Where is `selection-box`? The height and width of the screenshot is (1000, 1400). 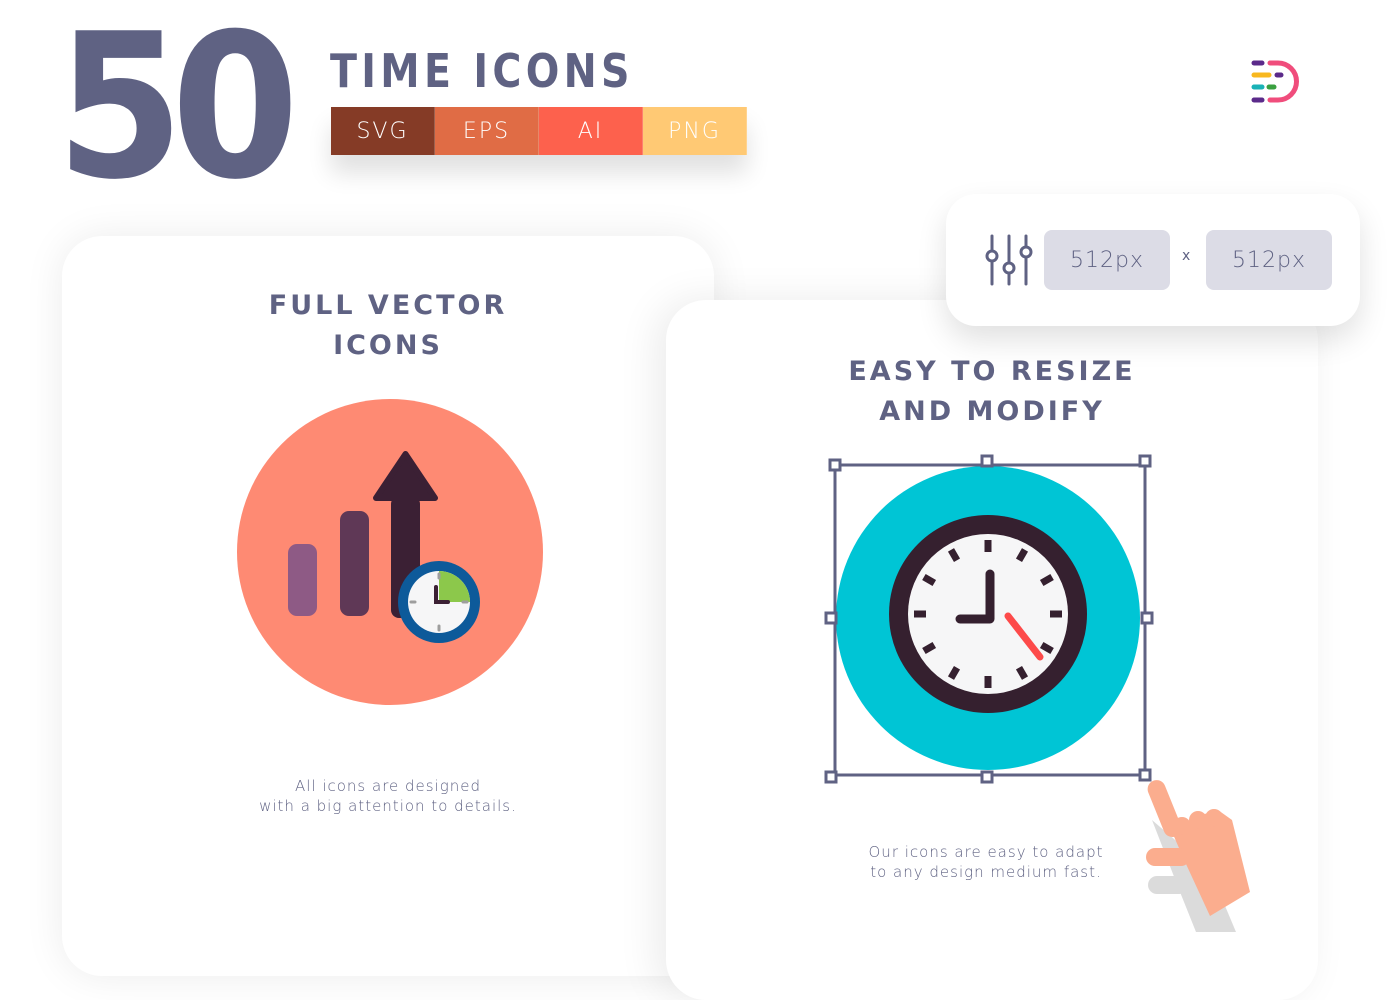
selection-box is located at coordinates (989, 619).